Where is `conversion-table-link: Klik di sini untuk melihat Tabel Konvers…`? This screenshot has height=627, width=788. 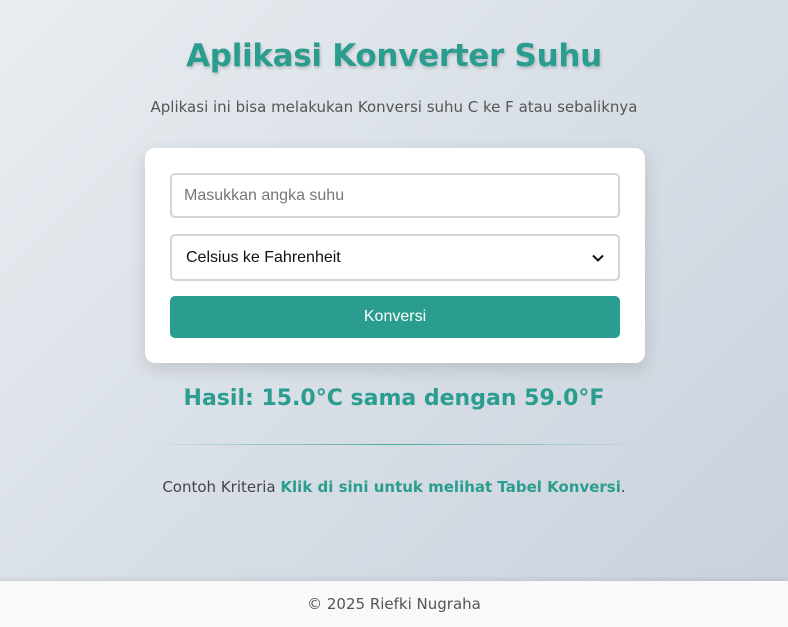
conversion-table-link: Klik di sini untuk melihat Tabel Konvers… is located at coordinates (450, 487).